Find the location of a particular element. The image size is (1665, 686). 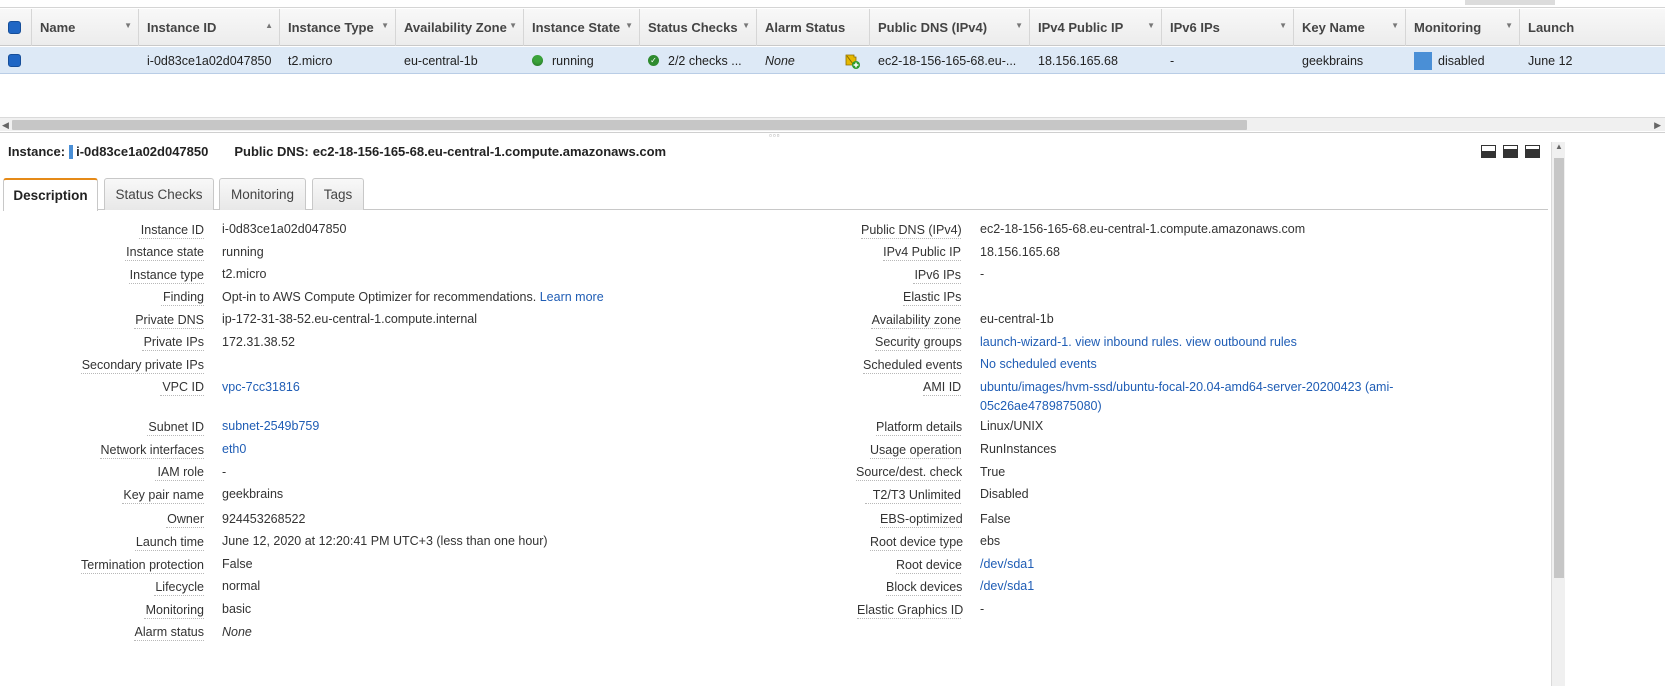

col-header-ipv4-public-ip: IPv4 Public IP ▼ is located at coordinates (1096, 27).